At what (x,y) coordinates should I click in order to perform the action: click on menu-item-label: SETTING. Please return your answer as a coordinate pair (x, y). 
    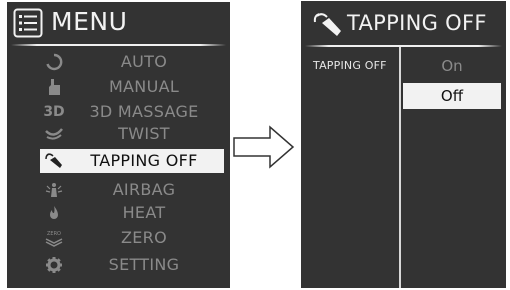
    Looking at the image, I should click on (144, 264).